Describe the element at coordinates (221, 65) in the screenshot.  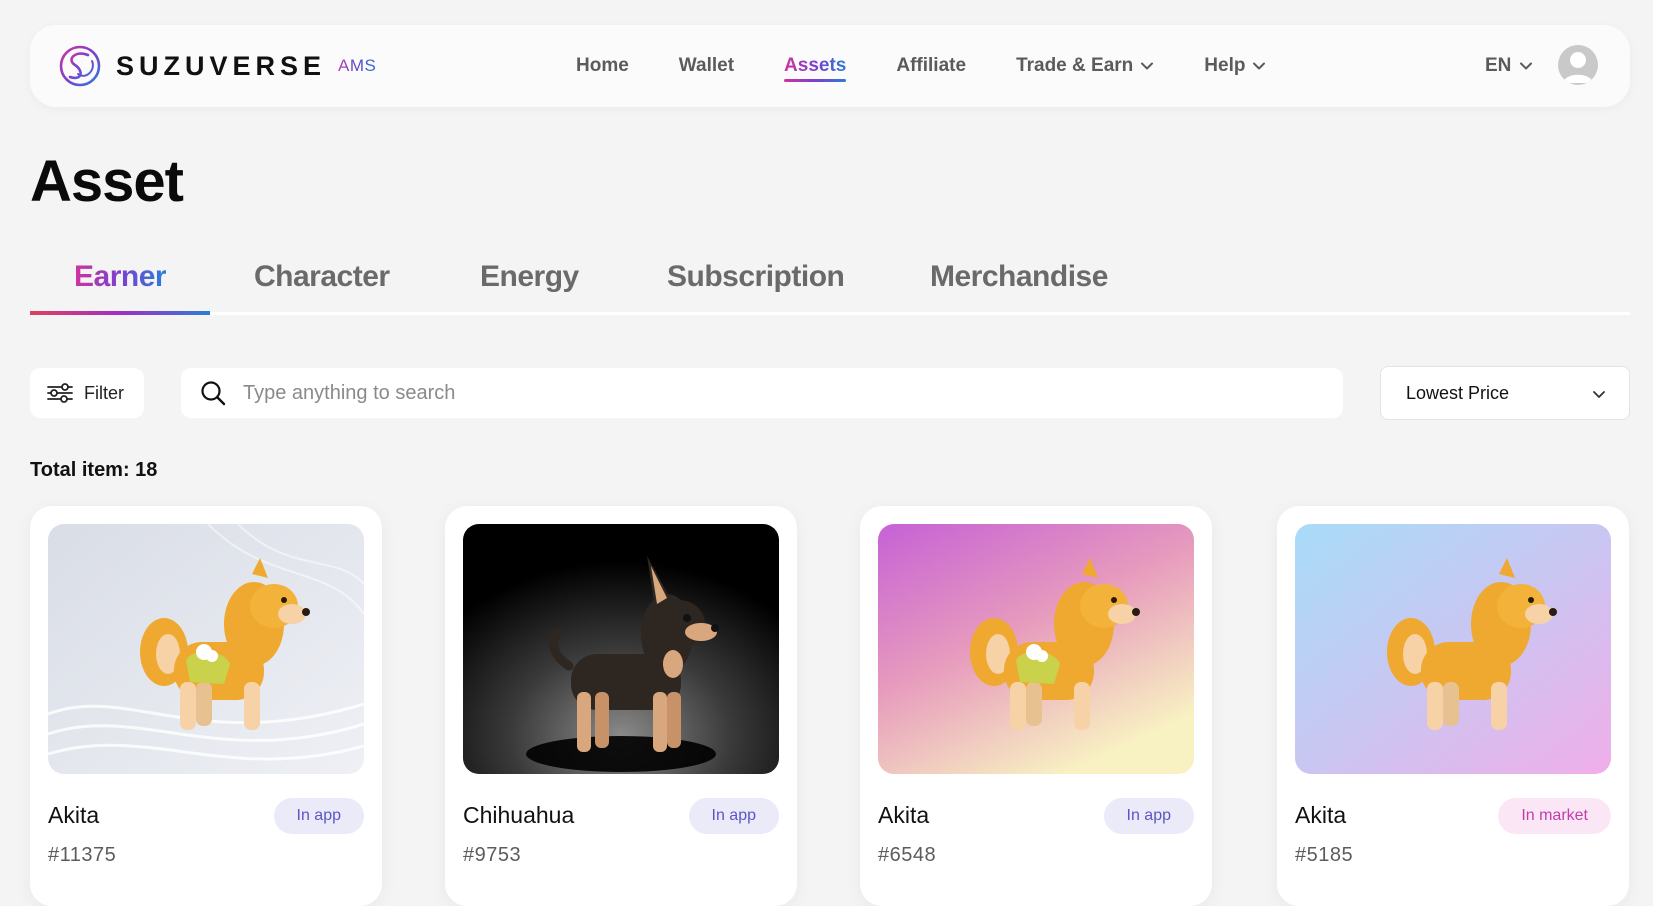
I see `brand-name: SUZUVERSE` at that location.